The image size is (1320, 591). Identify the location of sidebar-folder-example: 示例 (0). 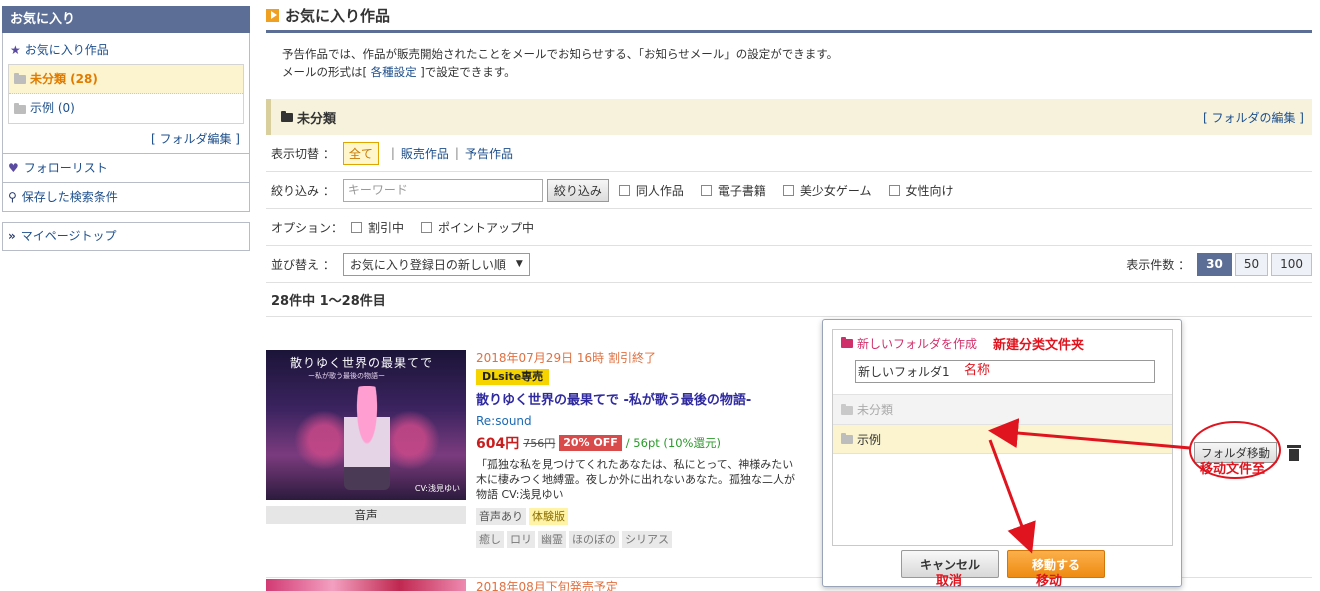
(126, 108).